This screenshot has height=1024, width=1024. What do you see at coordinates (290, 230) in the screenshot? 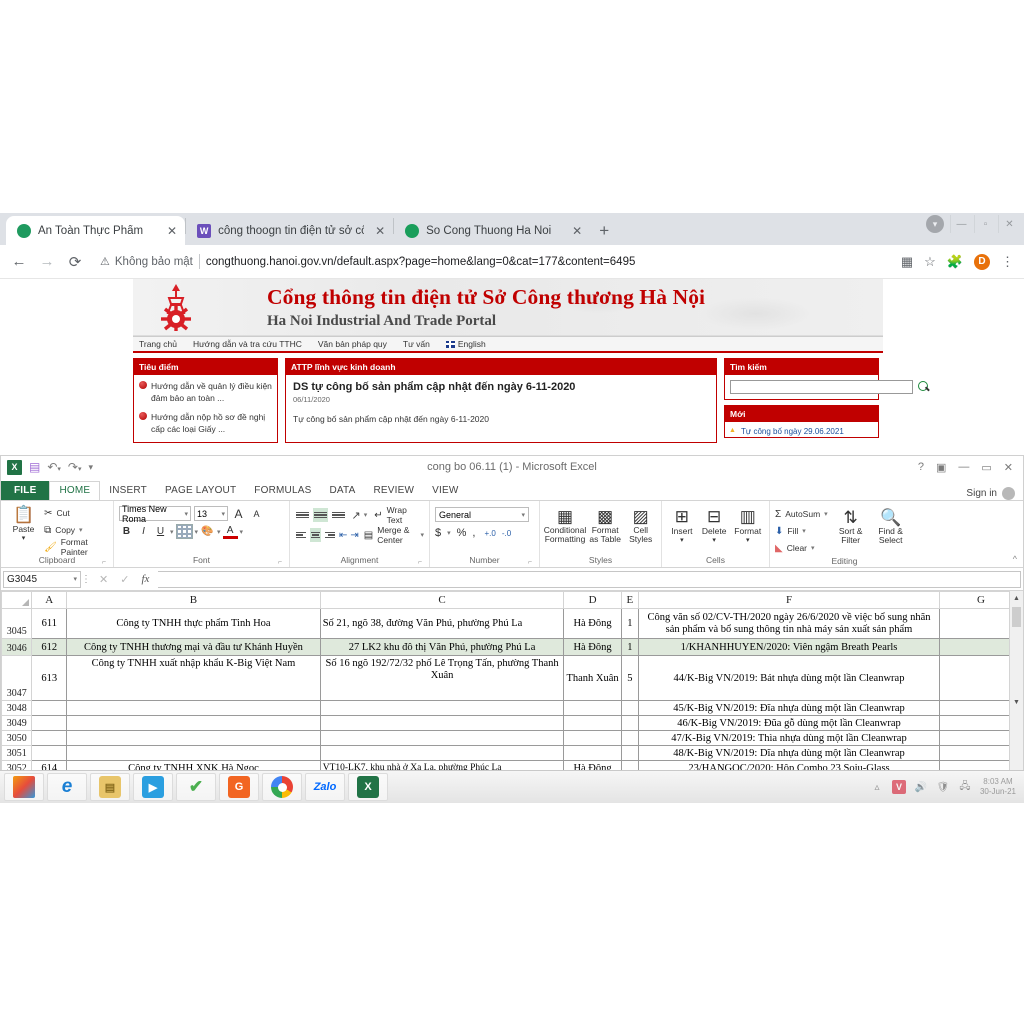
I see `browser-tab-2: W công thoogn tin điện tử sở công ✕` at bounding box center [290, 230].